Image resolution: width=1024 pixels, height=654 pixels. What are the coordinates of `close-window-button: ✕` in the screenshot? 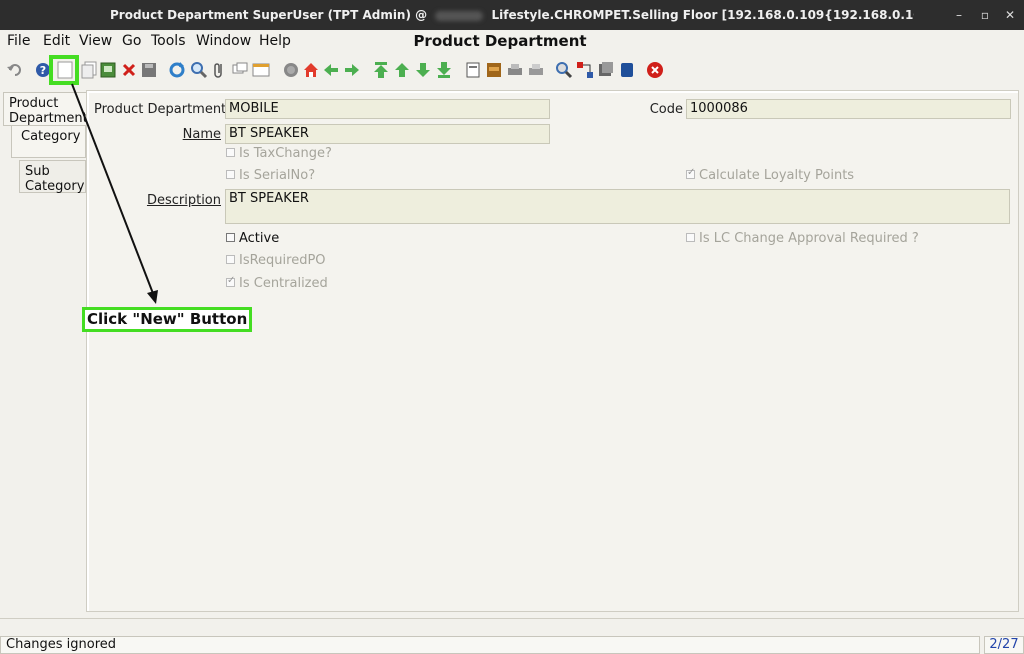 It's located at (1010, 15).